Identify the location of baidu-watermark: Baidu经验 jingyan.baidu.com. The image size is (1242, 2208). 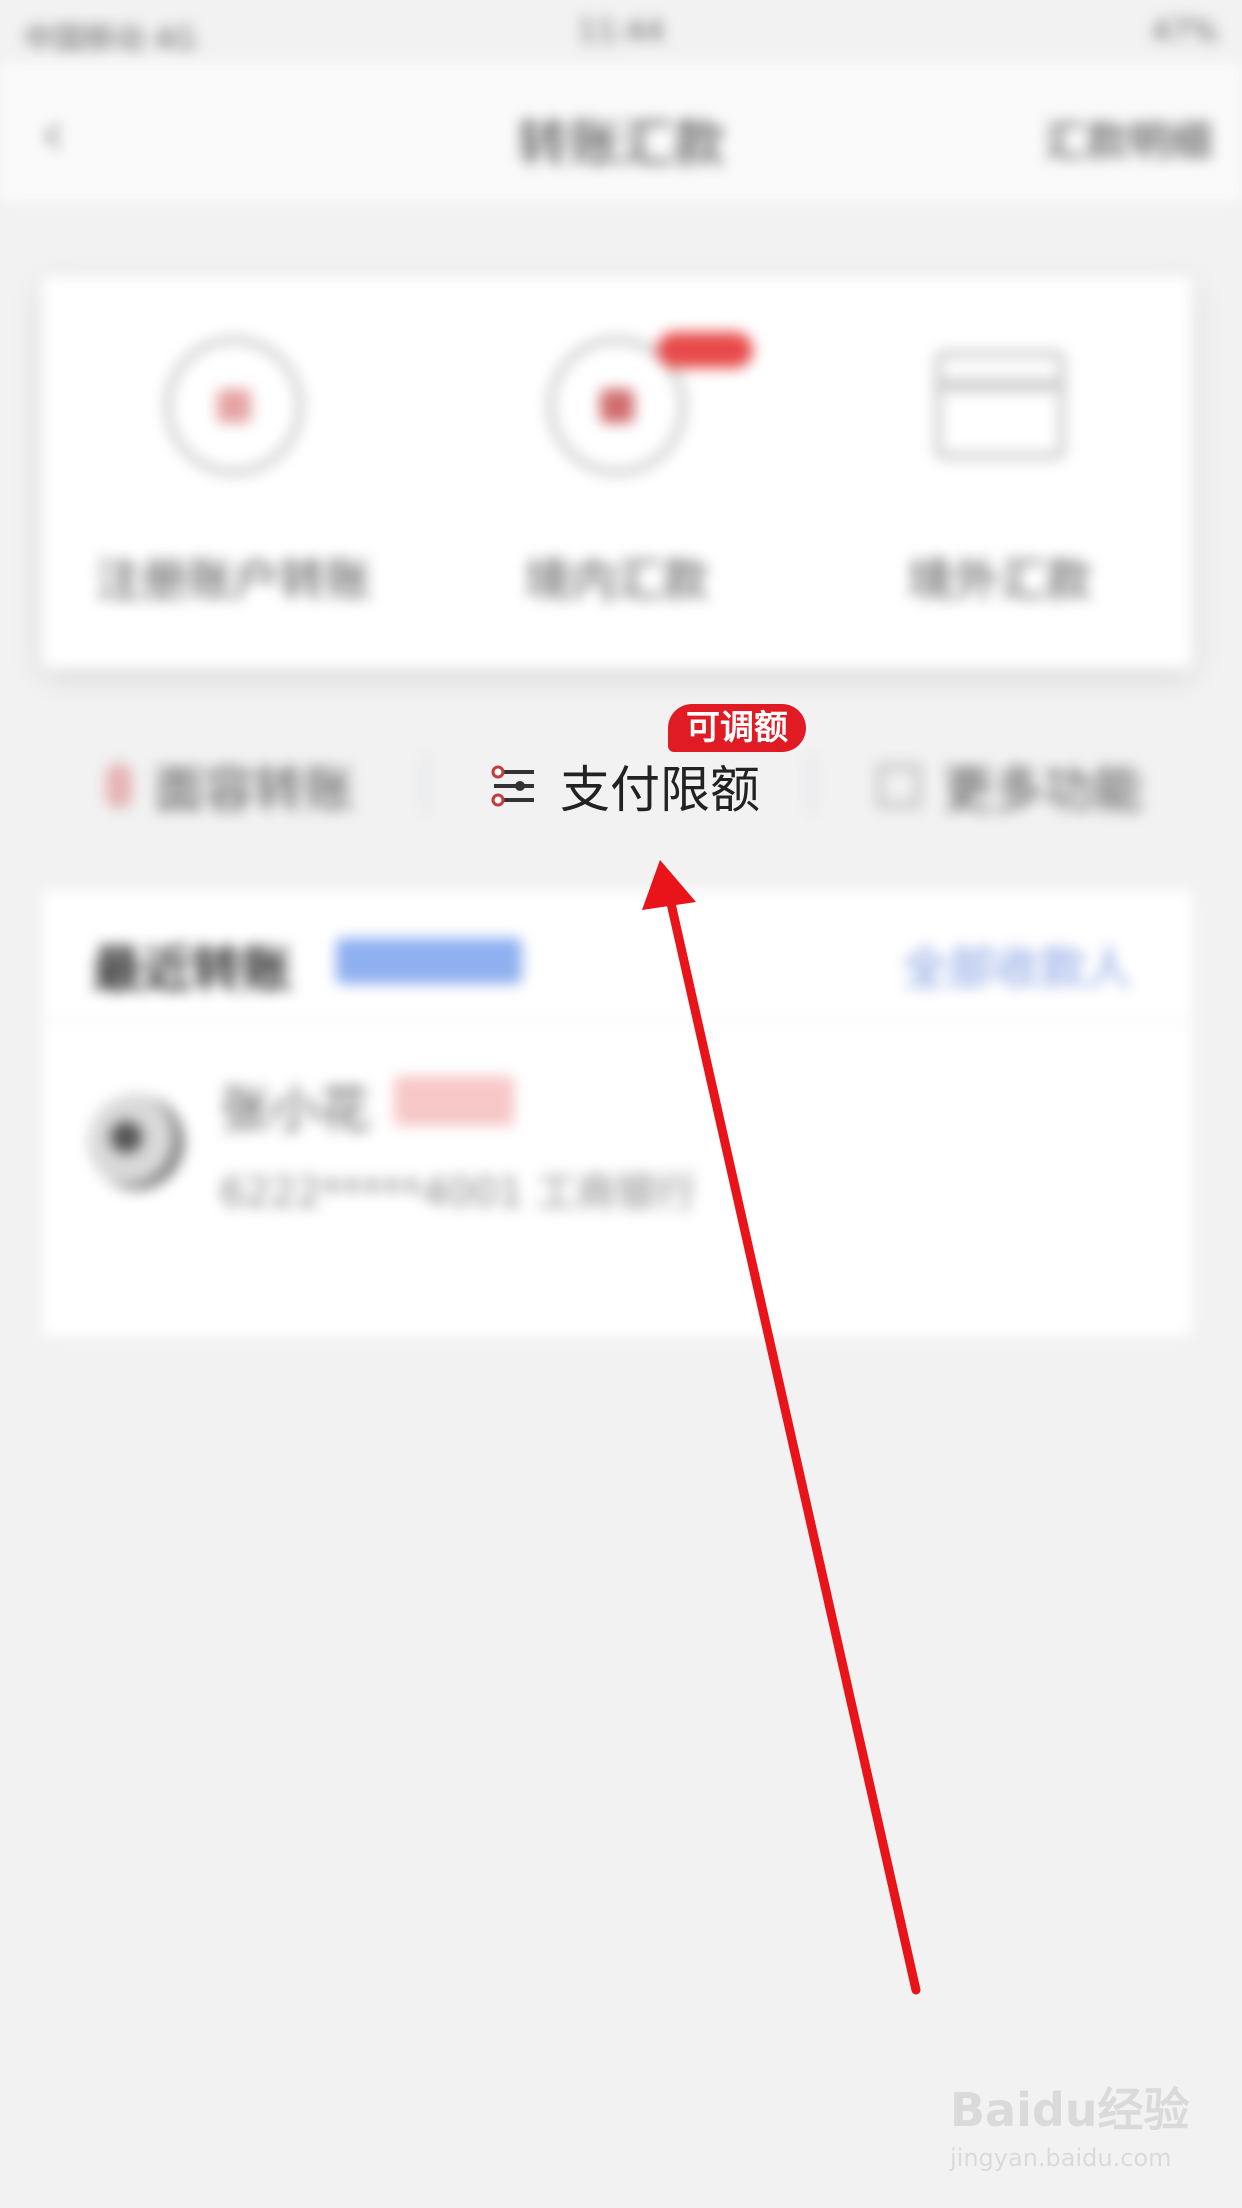
(1090, 2129).